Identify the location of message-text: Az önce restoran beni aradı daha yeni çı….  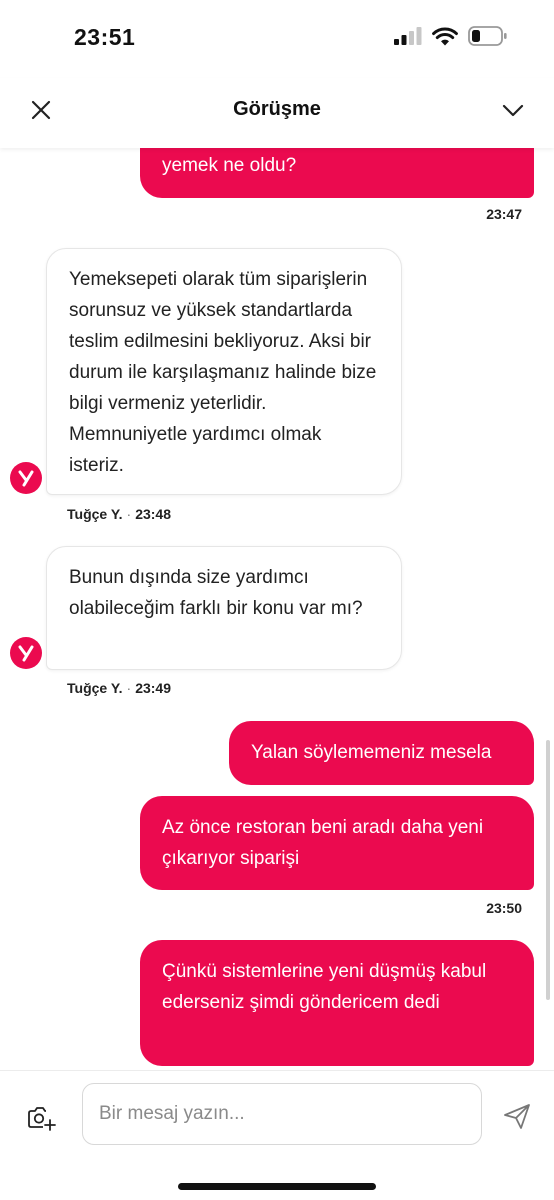
(323, 843).